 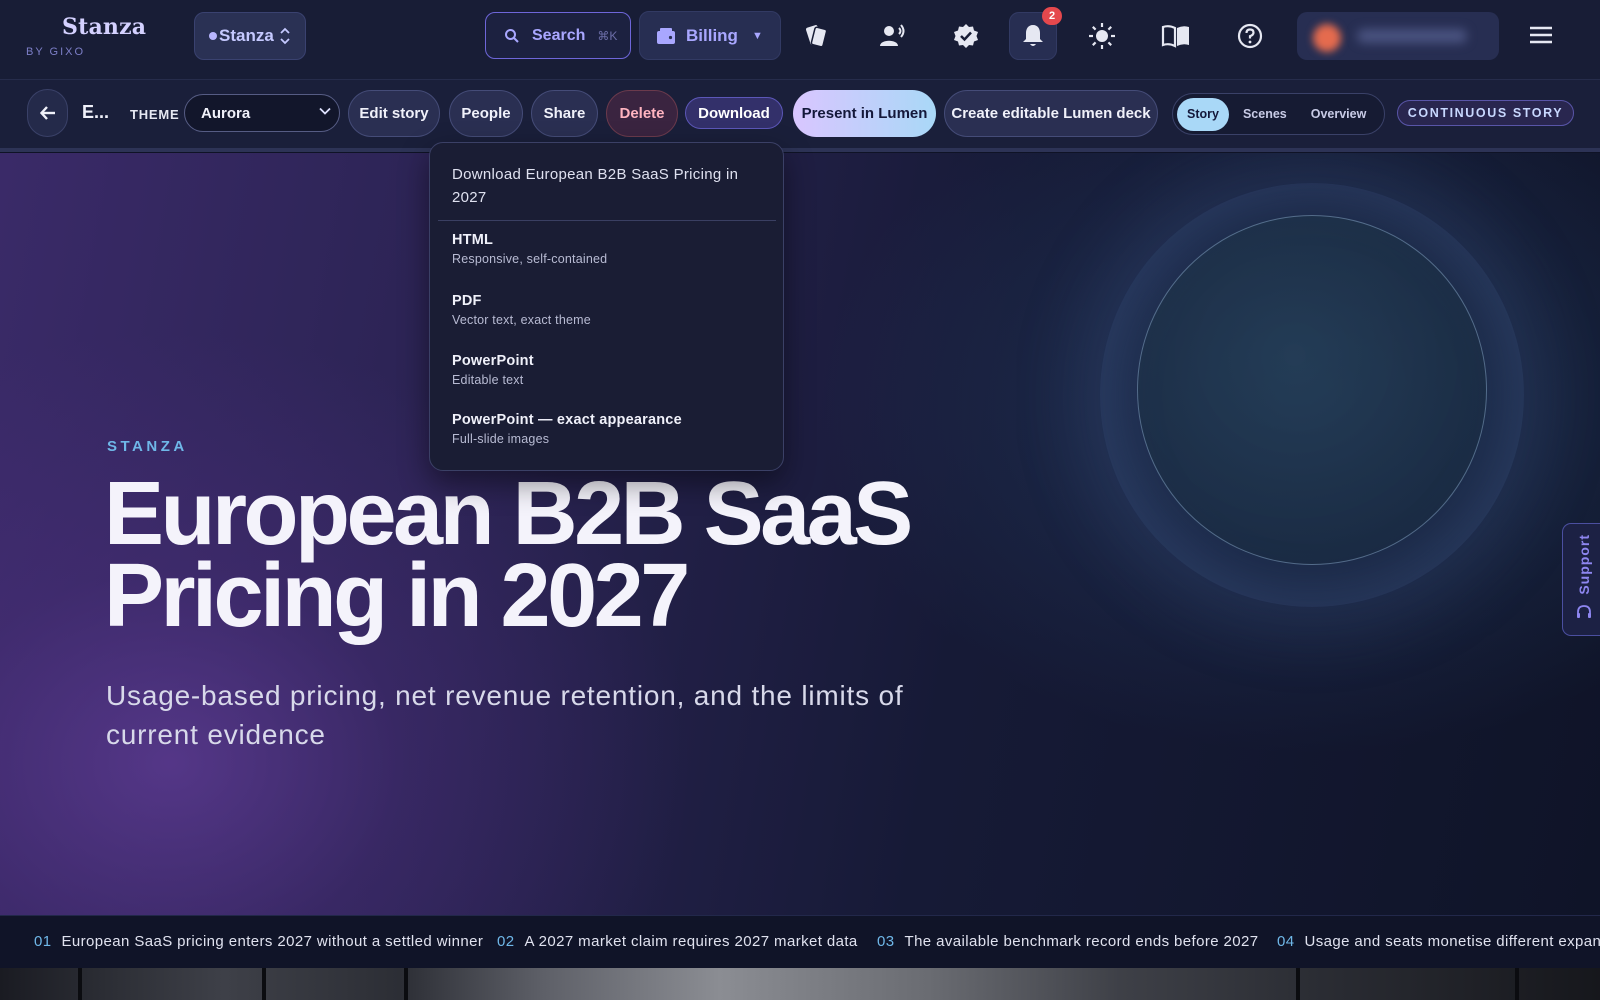 What do you see at coordinates (213, 36) in the screenshot?
I see `workspace-dot-icon` at bounding box center [213, 36].